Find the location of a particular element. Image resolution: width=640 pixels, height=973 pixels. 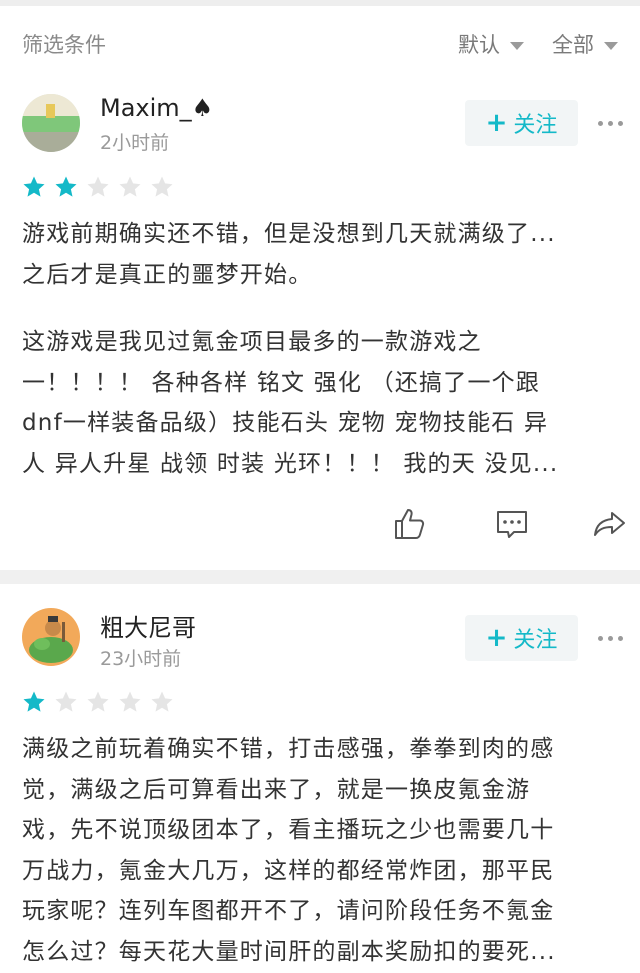

filter-bar: 筛选条件 默认 全部 is located at coordinates (320, 44).